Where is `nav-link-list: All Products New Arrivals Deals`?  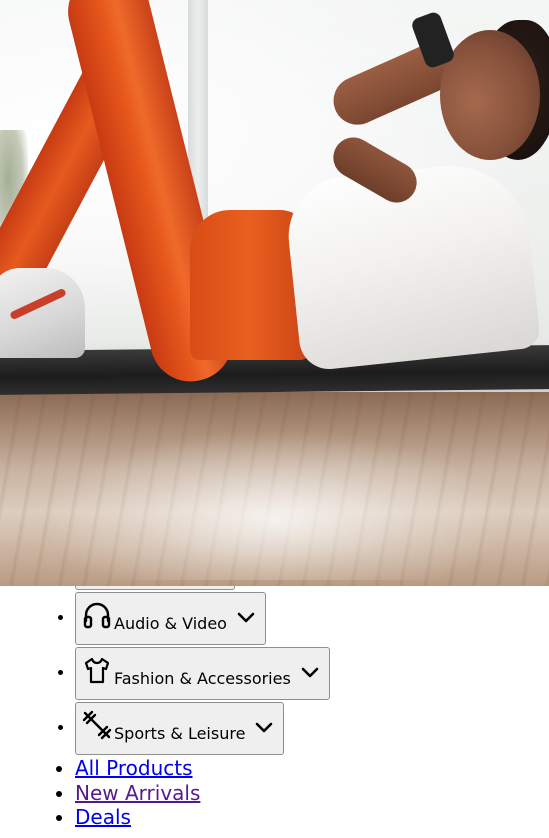
nav-link-list: All Products New Arrivals Deals is located at coordinates (100, 793).